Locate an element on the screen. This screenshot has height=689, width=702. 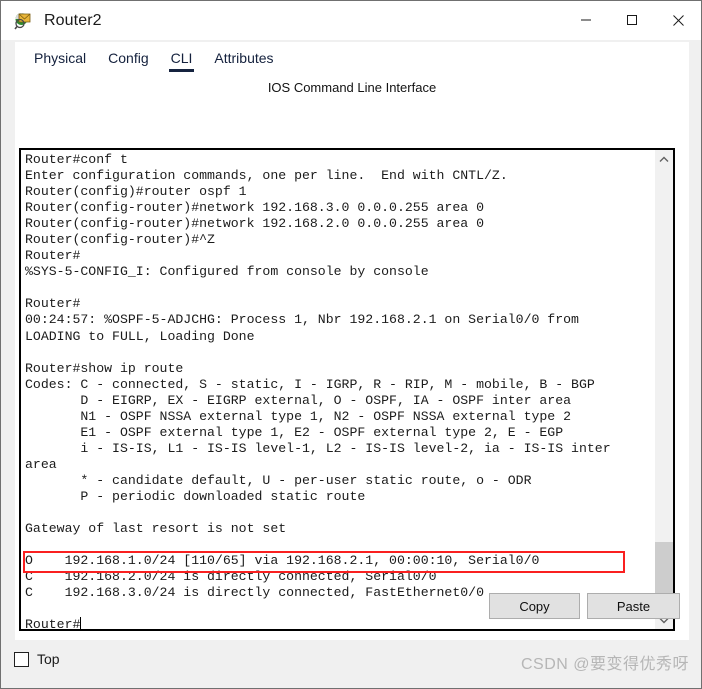
tab-physical-label: Physical is located at coordinates (60, 58).